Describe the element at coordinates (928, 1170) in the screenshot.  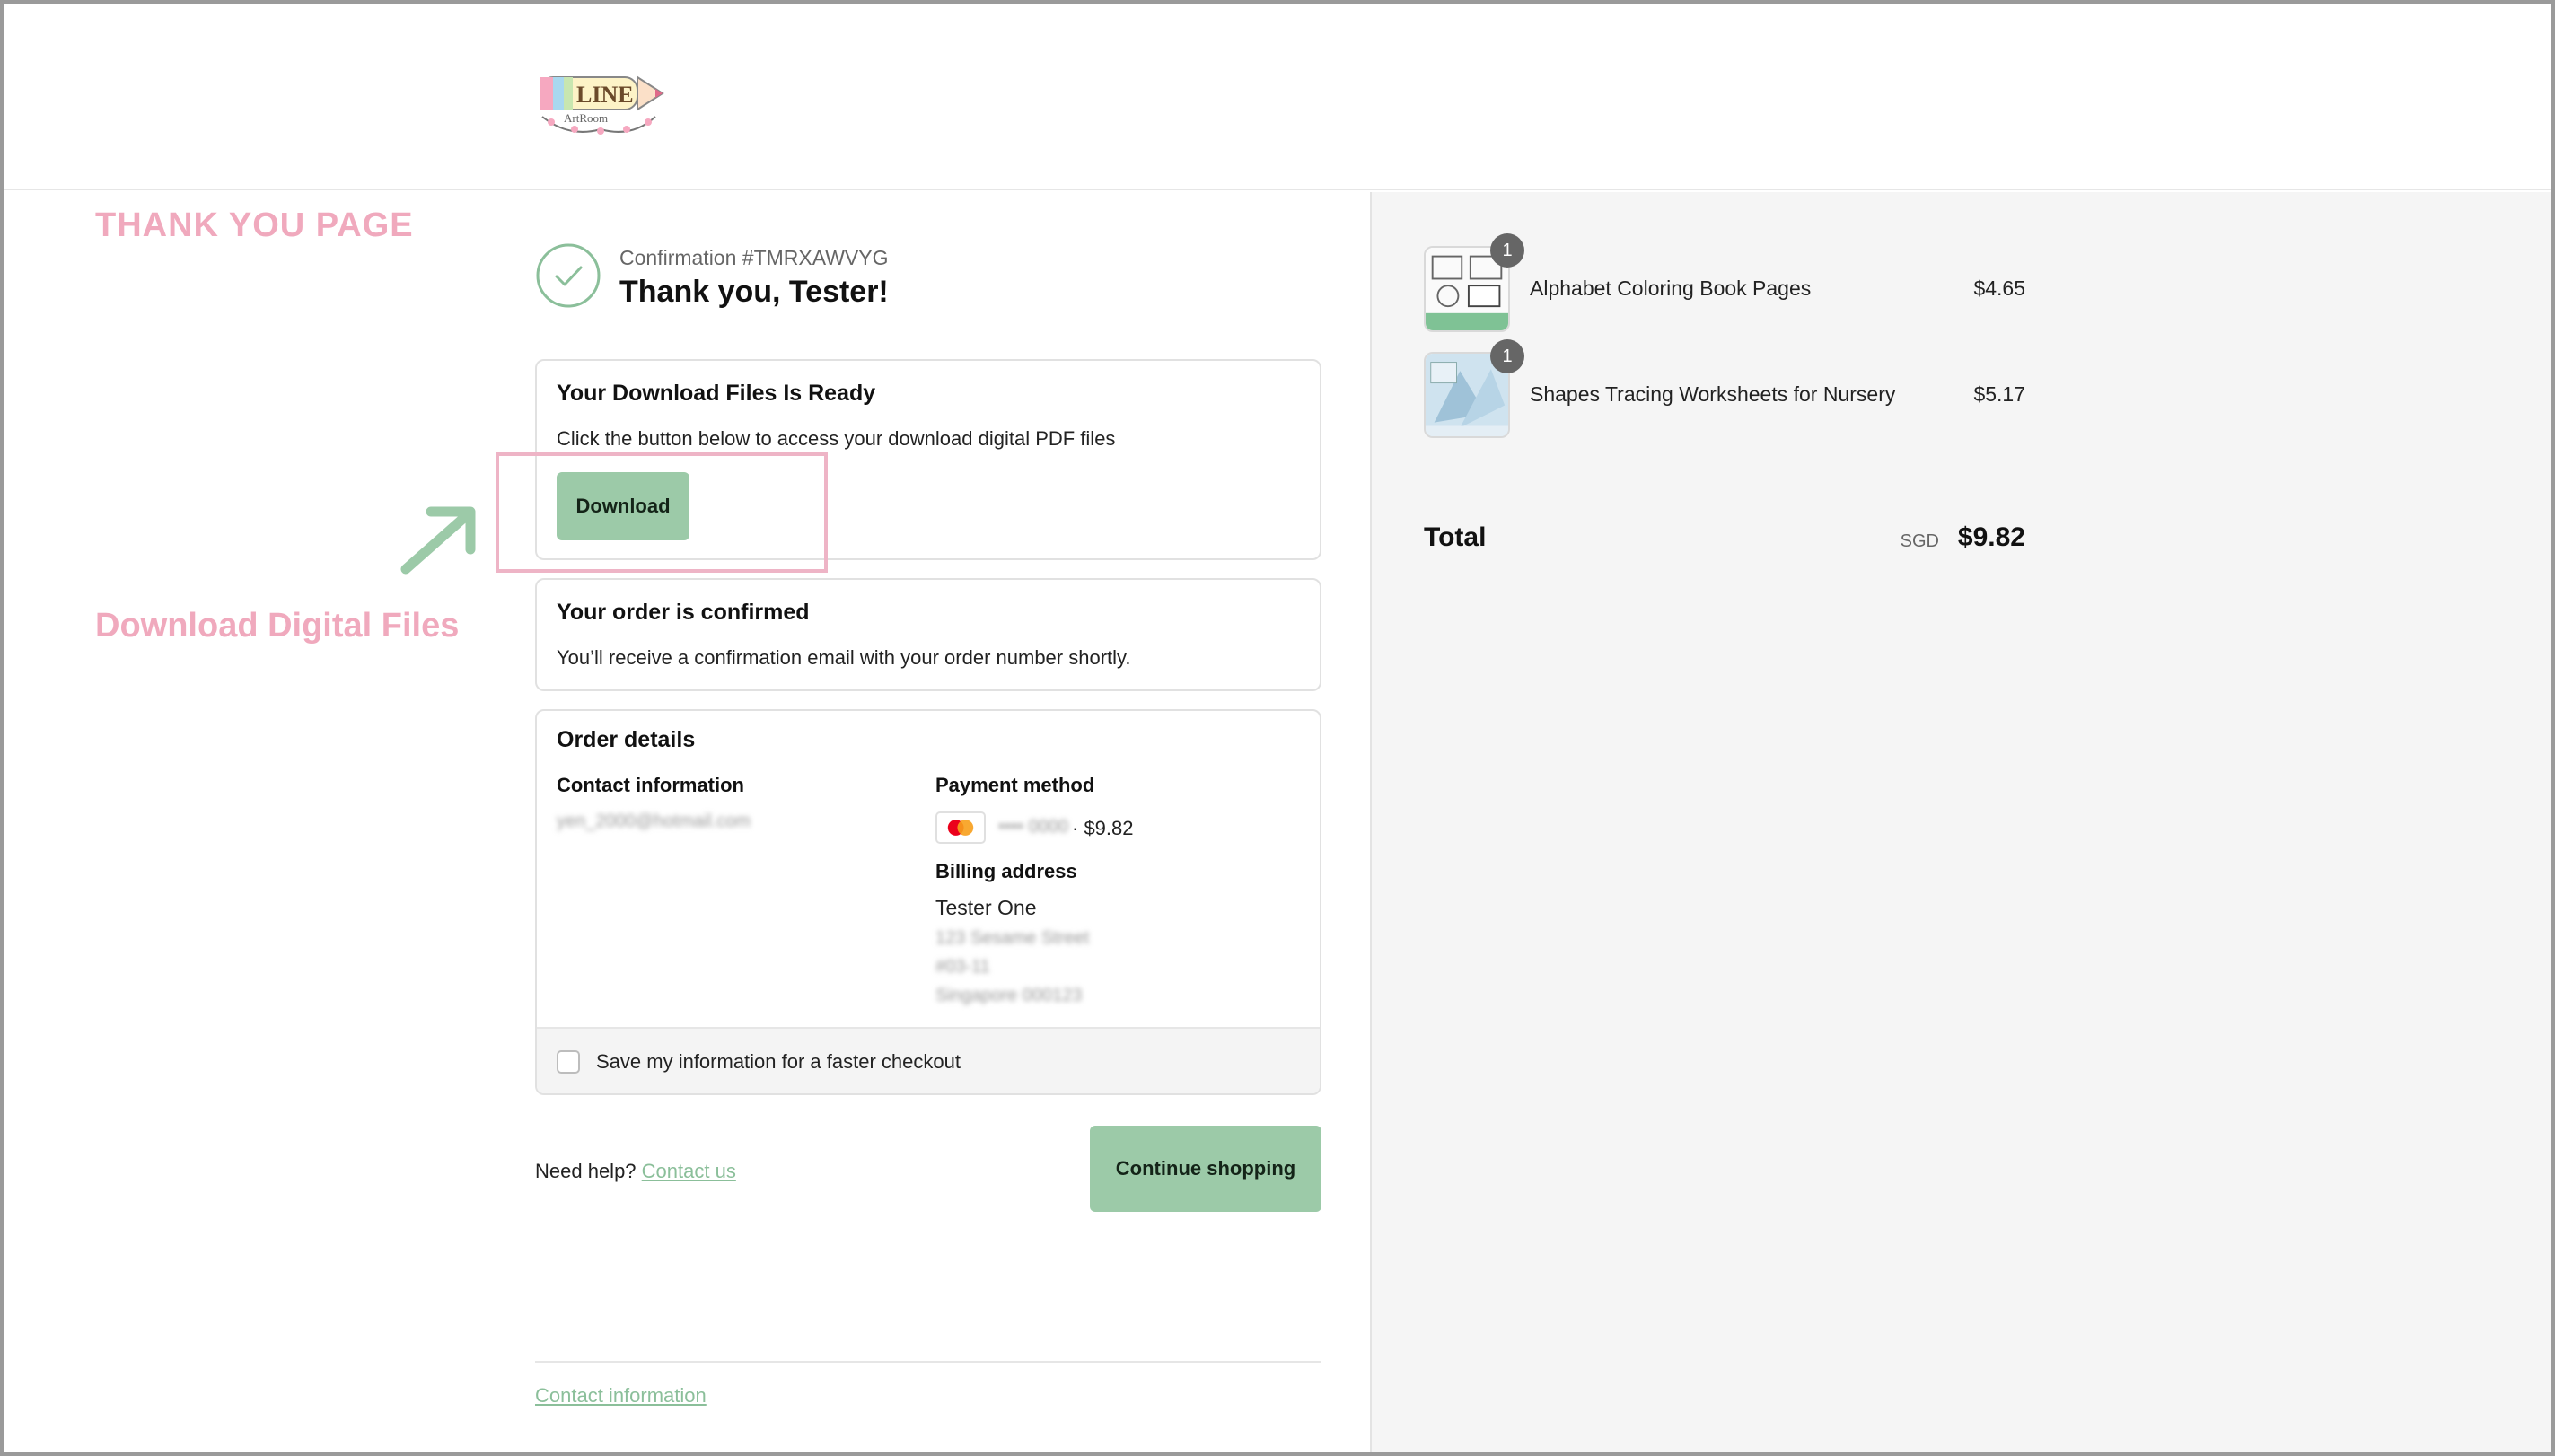
I see `help-row: Need help? Contact us Continue shopping` at that location.